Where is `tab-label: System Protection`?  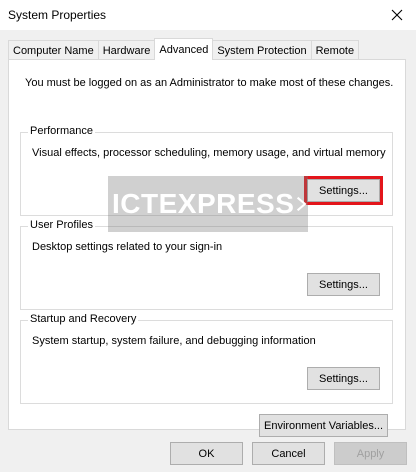 tab-label: System Protection is located at coordinates (262, 50).